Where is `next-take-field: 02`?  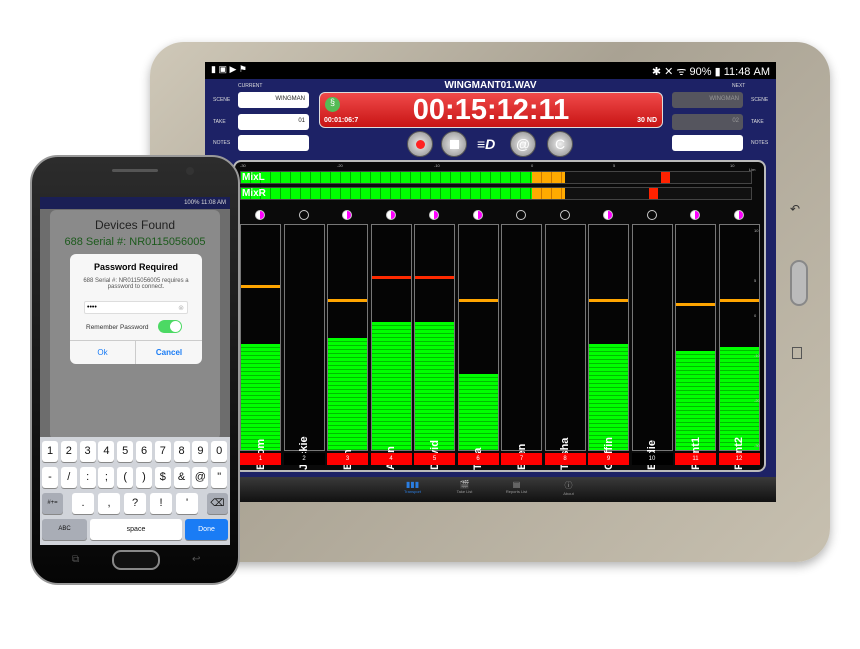 next-take-field: 02 is located at coordinates (707, 122).